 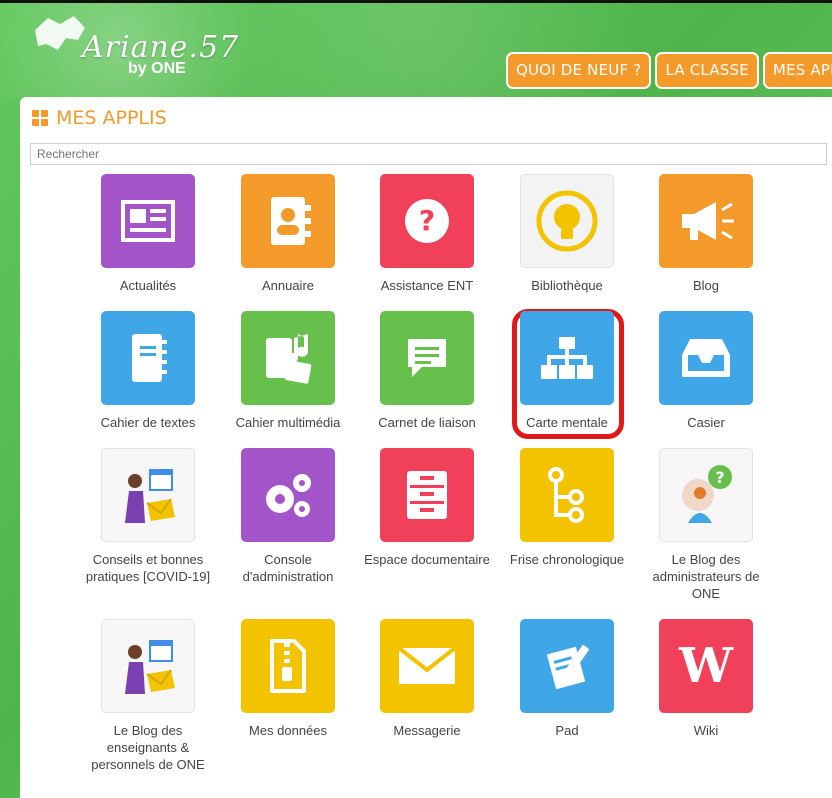 What do you see at coordinates (60, 33) in the screenshot?
I see `map-icon` at bounding box center [60, 33].